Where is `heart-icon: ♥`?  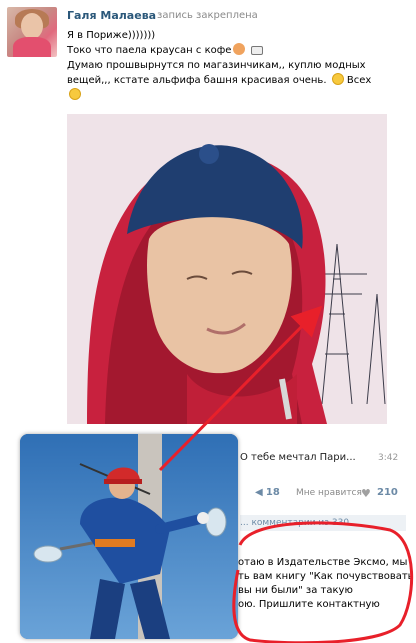
heart-icon: ♥ is located at coordinates (366, 493).